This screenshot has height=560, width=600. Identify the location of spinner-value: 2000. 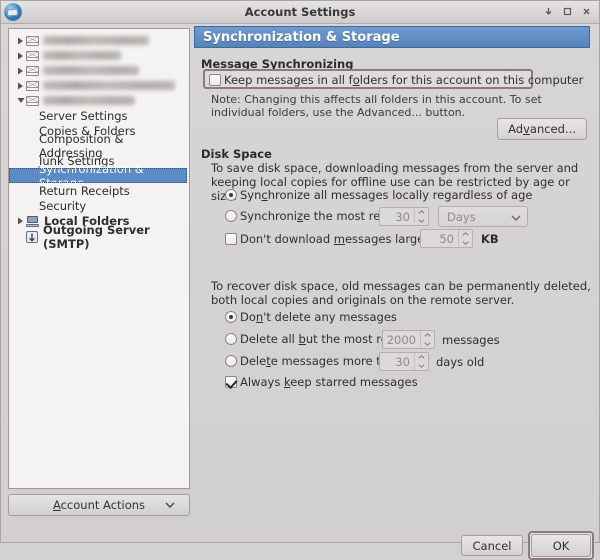
(401, 339).